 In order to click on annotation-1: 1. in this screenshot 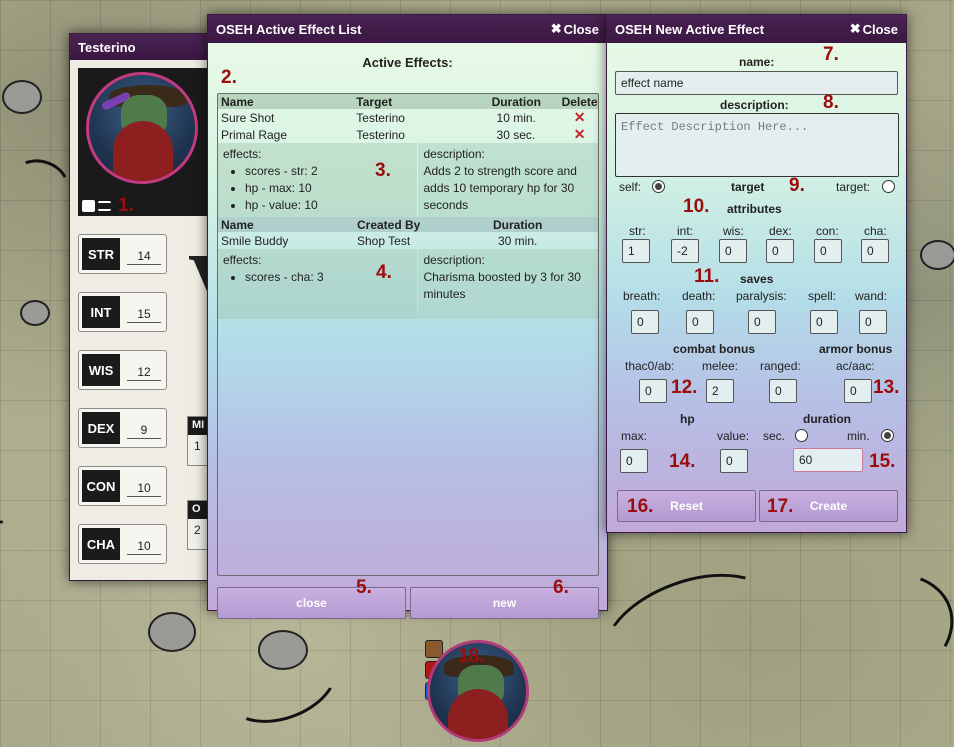, I will do `click(126, 205)`.